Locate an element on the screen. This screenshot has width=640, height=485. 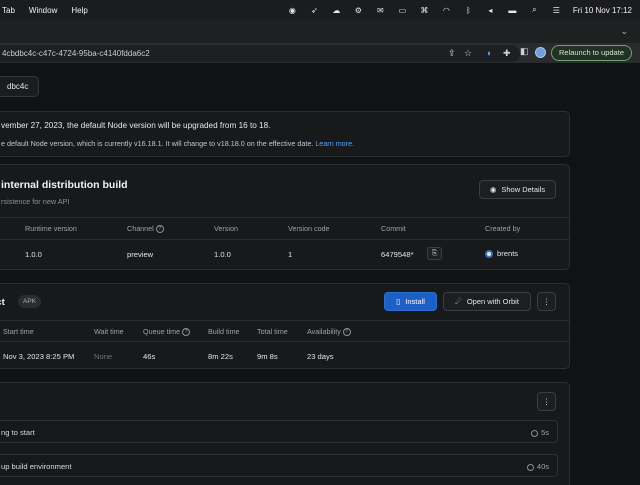
log-step-row: ng to start 5s is located at coordinates (279, 431).